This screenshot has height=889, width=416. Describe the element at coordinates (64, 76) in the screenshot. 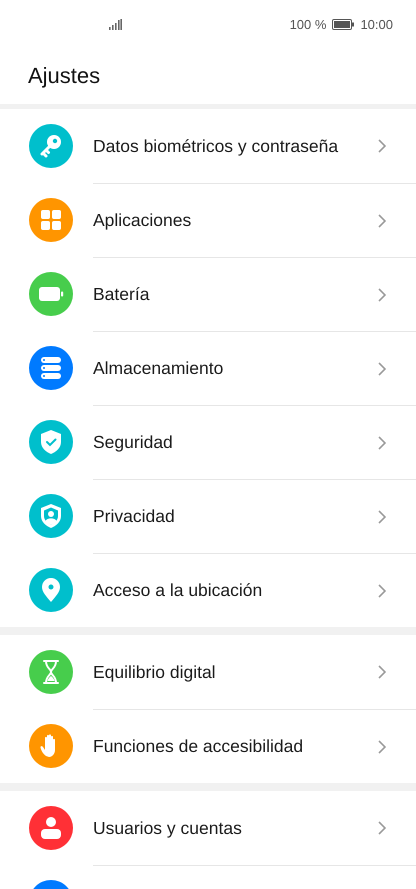

I see `page-title: Ajustes` at that location.